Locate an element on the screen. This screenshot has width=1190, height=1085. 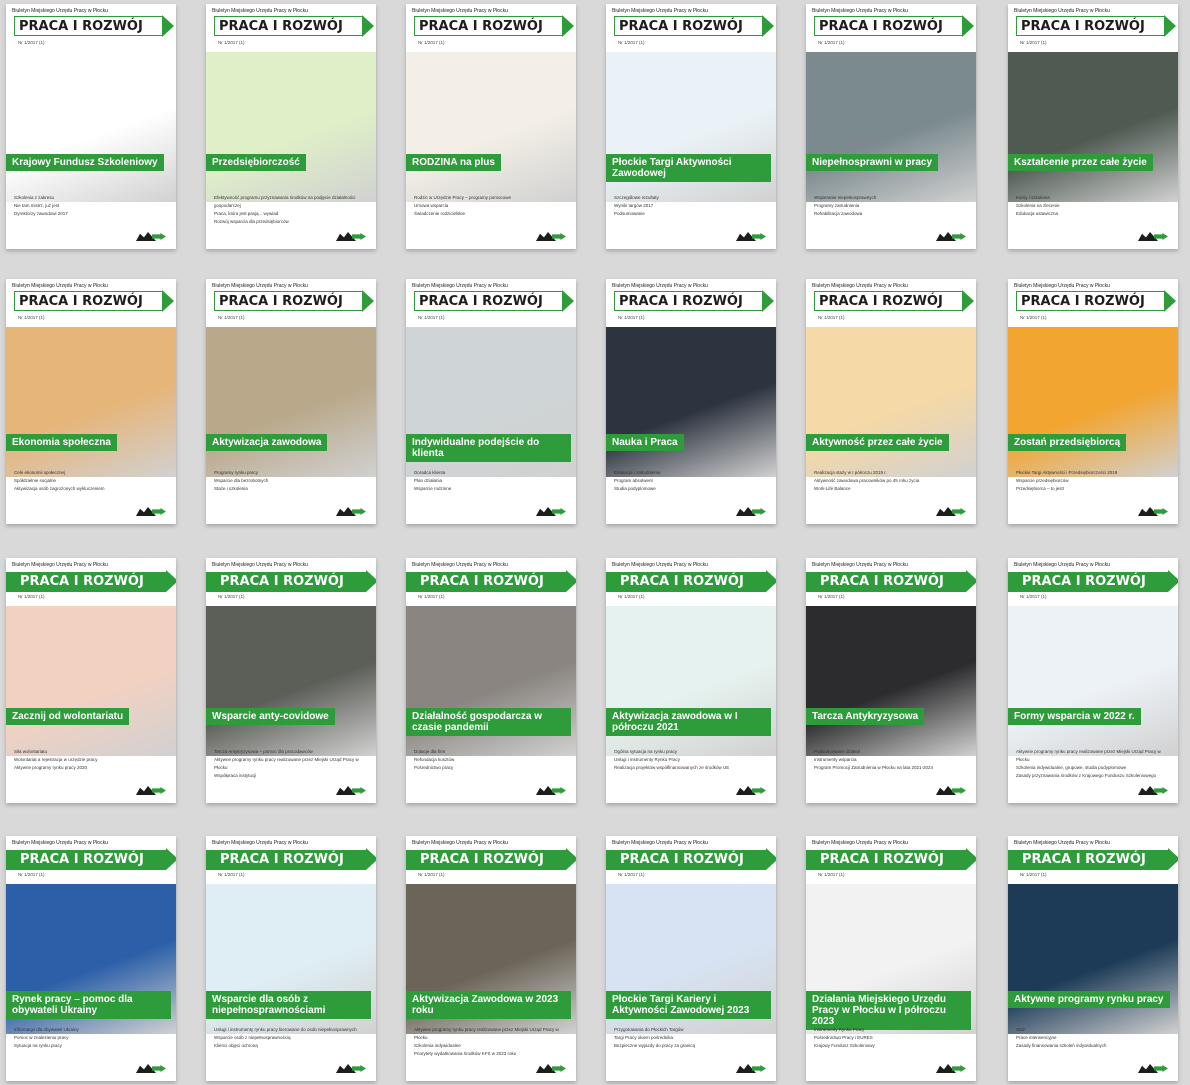
headline: Edukacja ustawiczna is located at coordinates (1037, 213).